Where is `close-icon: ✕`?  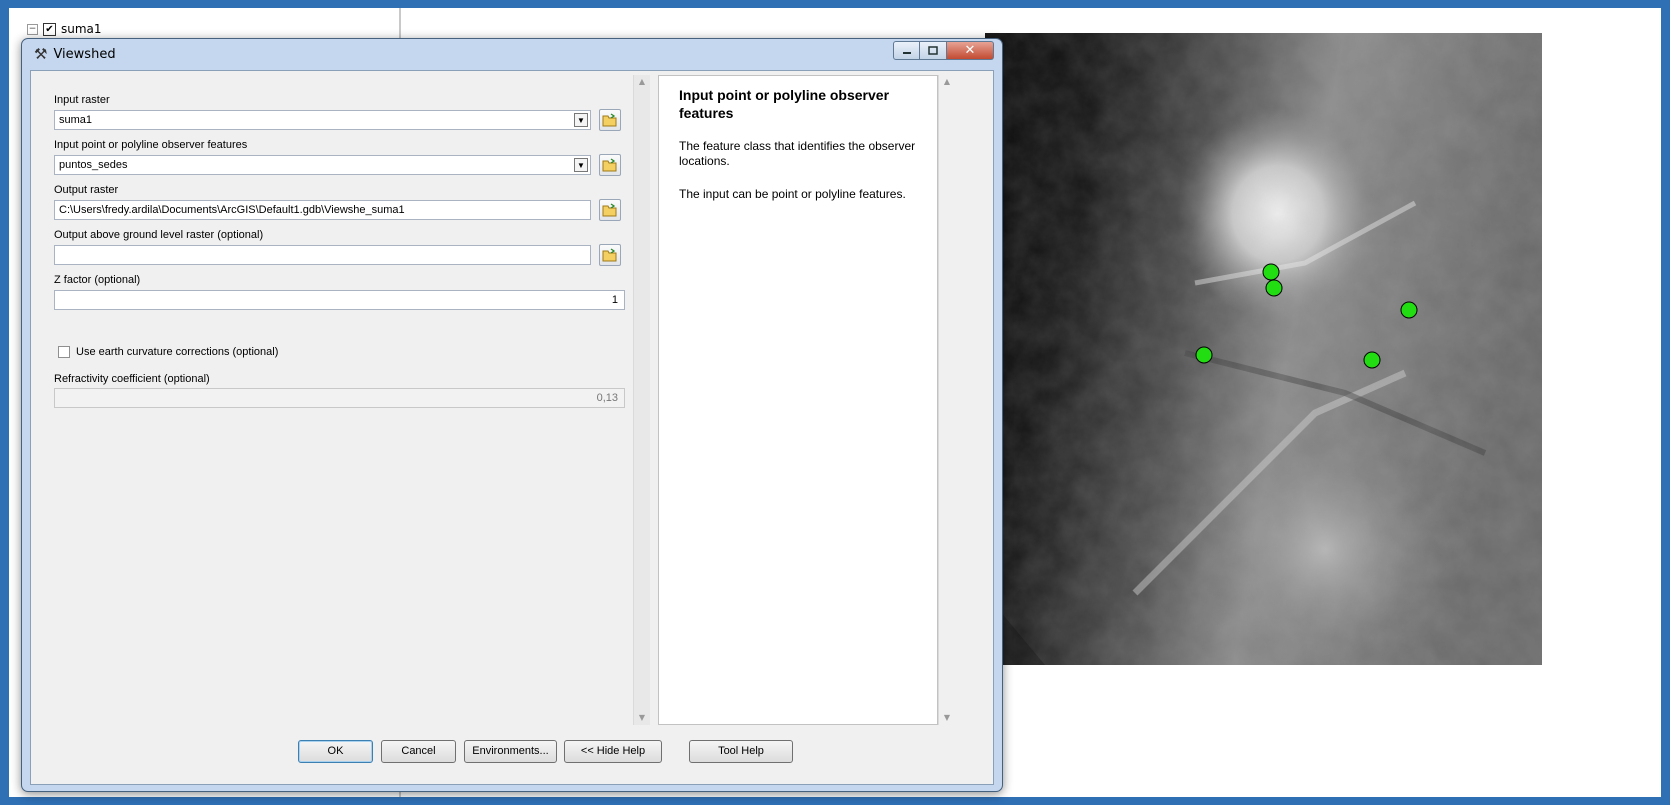 close-icon: ✕ is located at coordinates (970, 50).